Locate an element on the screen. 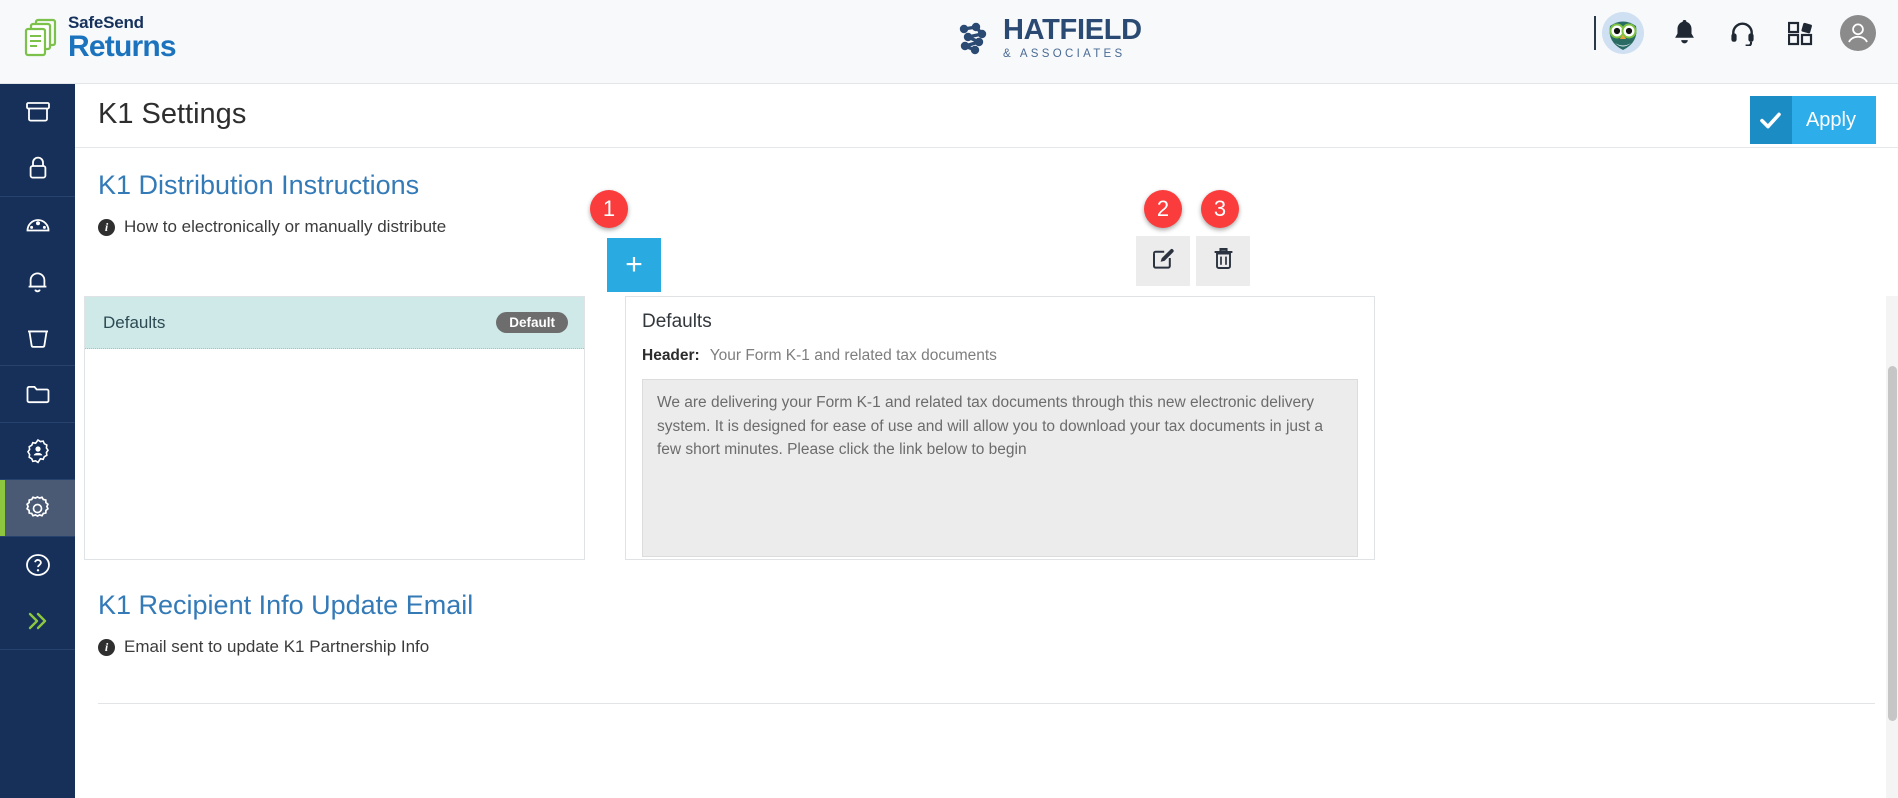 This screenshot has height=798, width=1898. trash-bin-icon is located at coordinates (38, 337).